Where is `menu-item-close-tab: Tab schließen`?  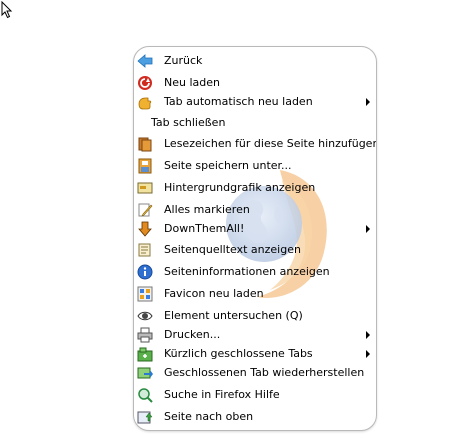
menu-item-close-tab: Tab schließen is located at coordinates (255, 123).